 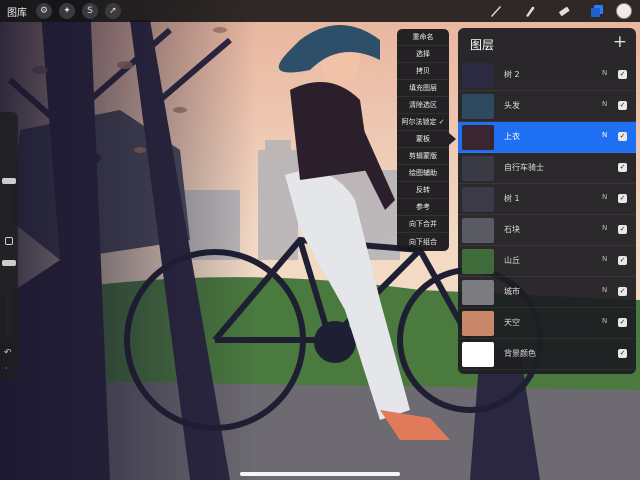 What do you see at coordinates (512, 198) in the screenshot?
I see `layer-name: 树 1` at bounding box center [512, 198].